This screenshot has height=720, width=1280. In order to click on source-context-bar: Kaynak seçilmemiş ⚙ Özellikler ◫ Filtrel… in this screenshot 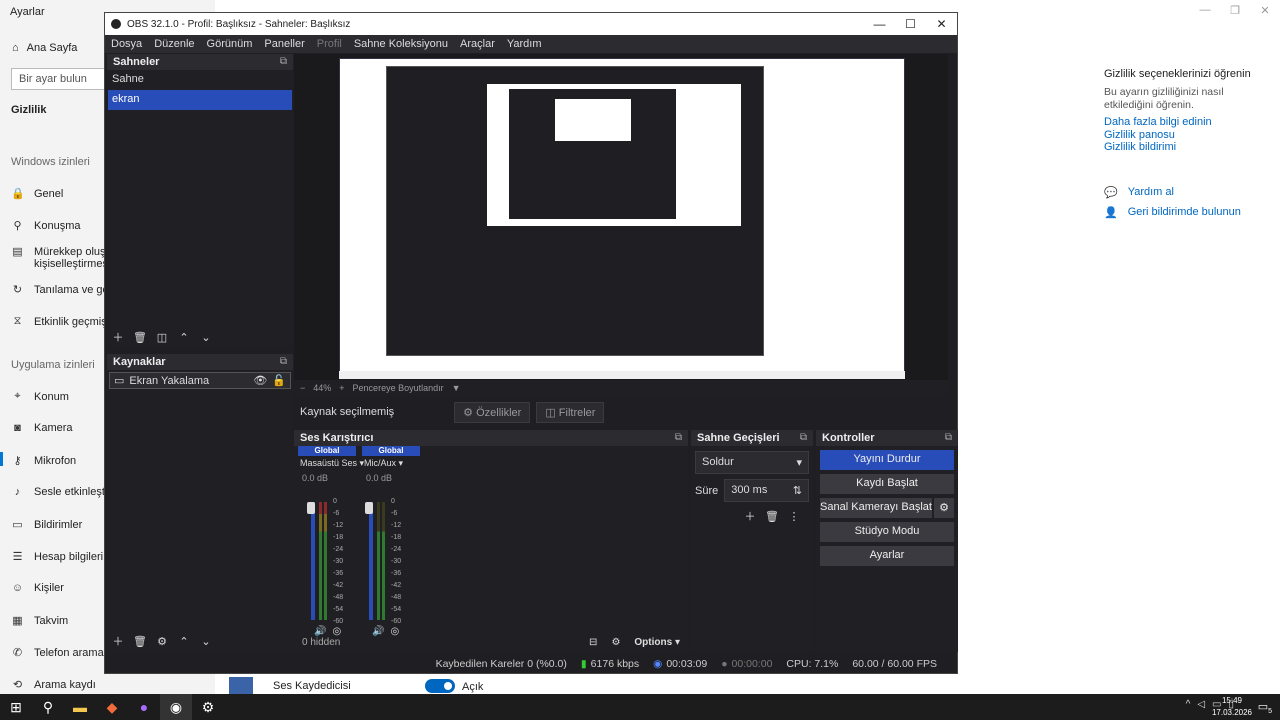, I will do `click(621, 412)`.